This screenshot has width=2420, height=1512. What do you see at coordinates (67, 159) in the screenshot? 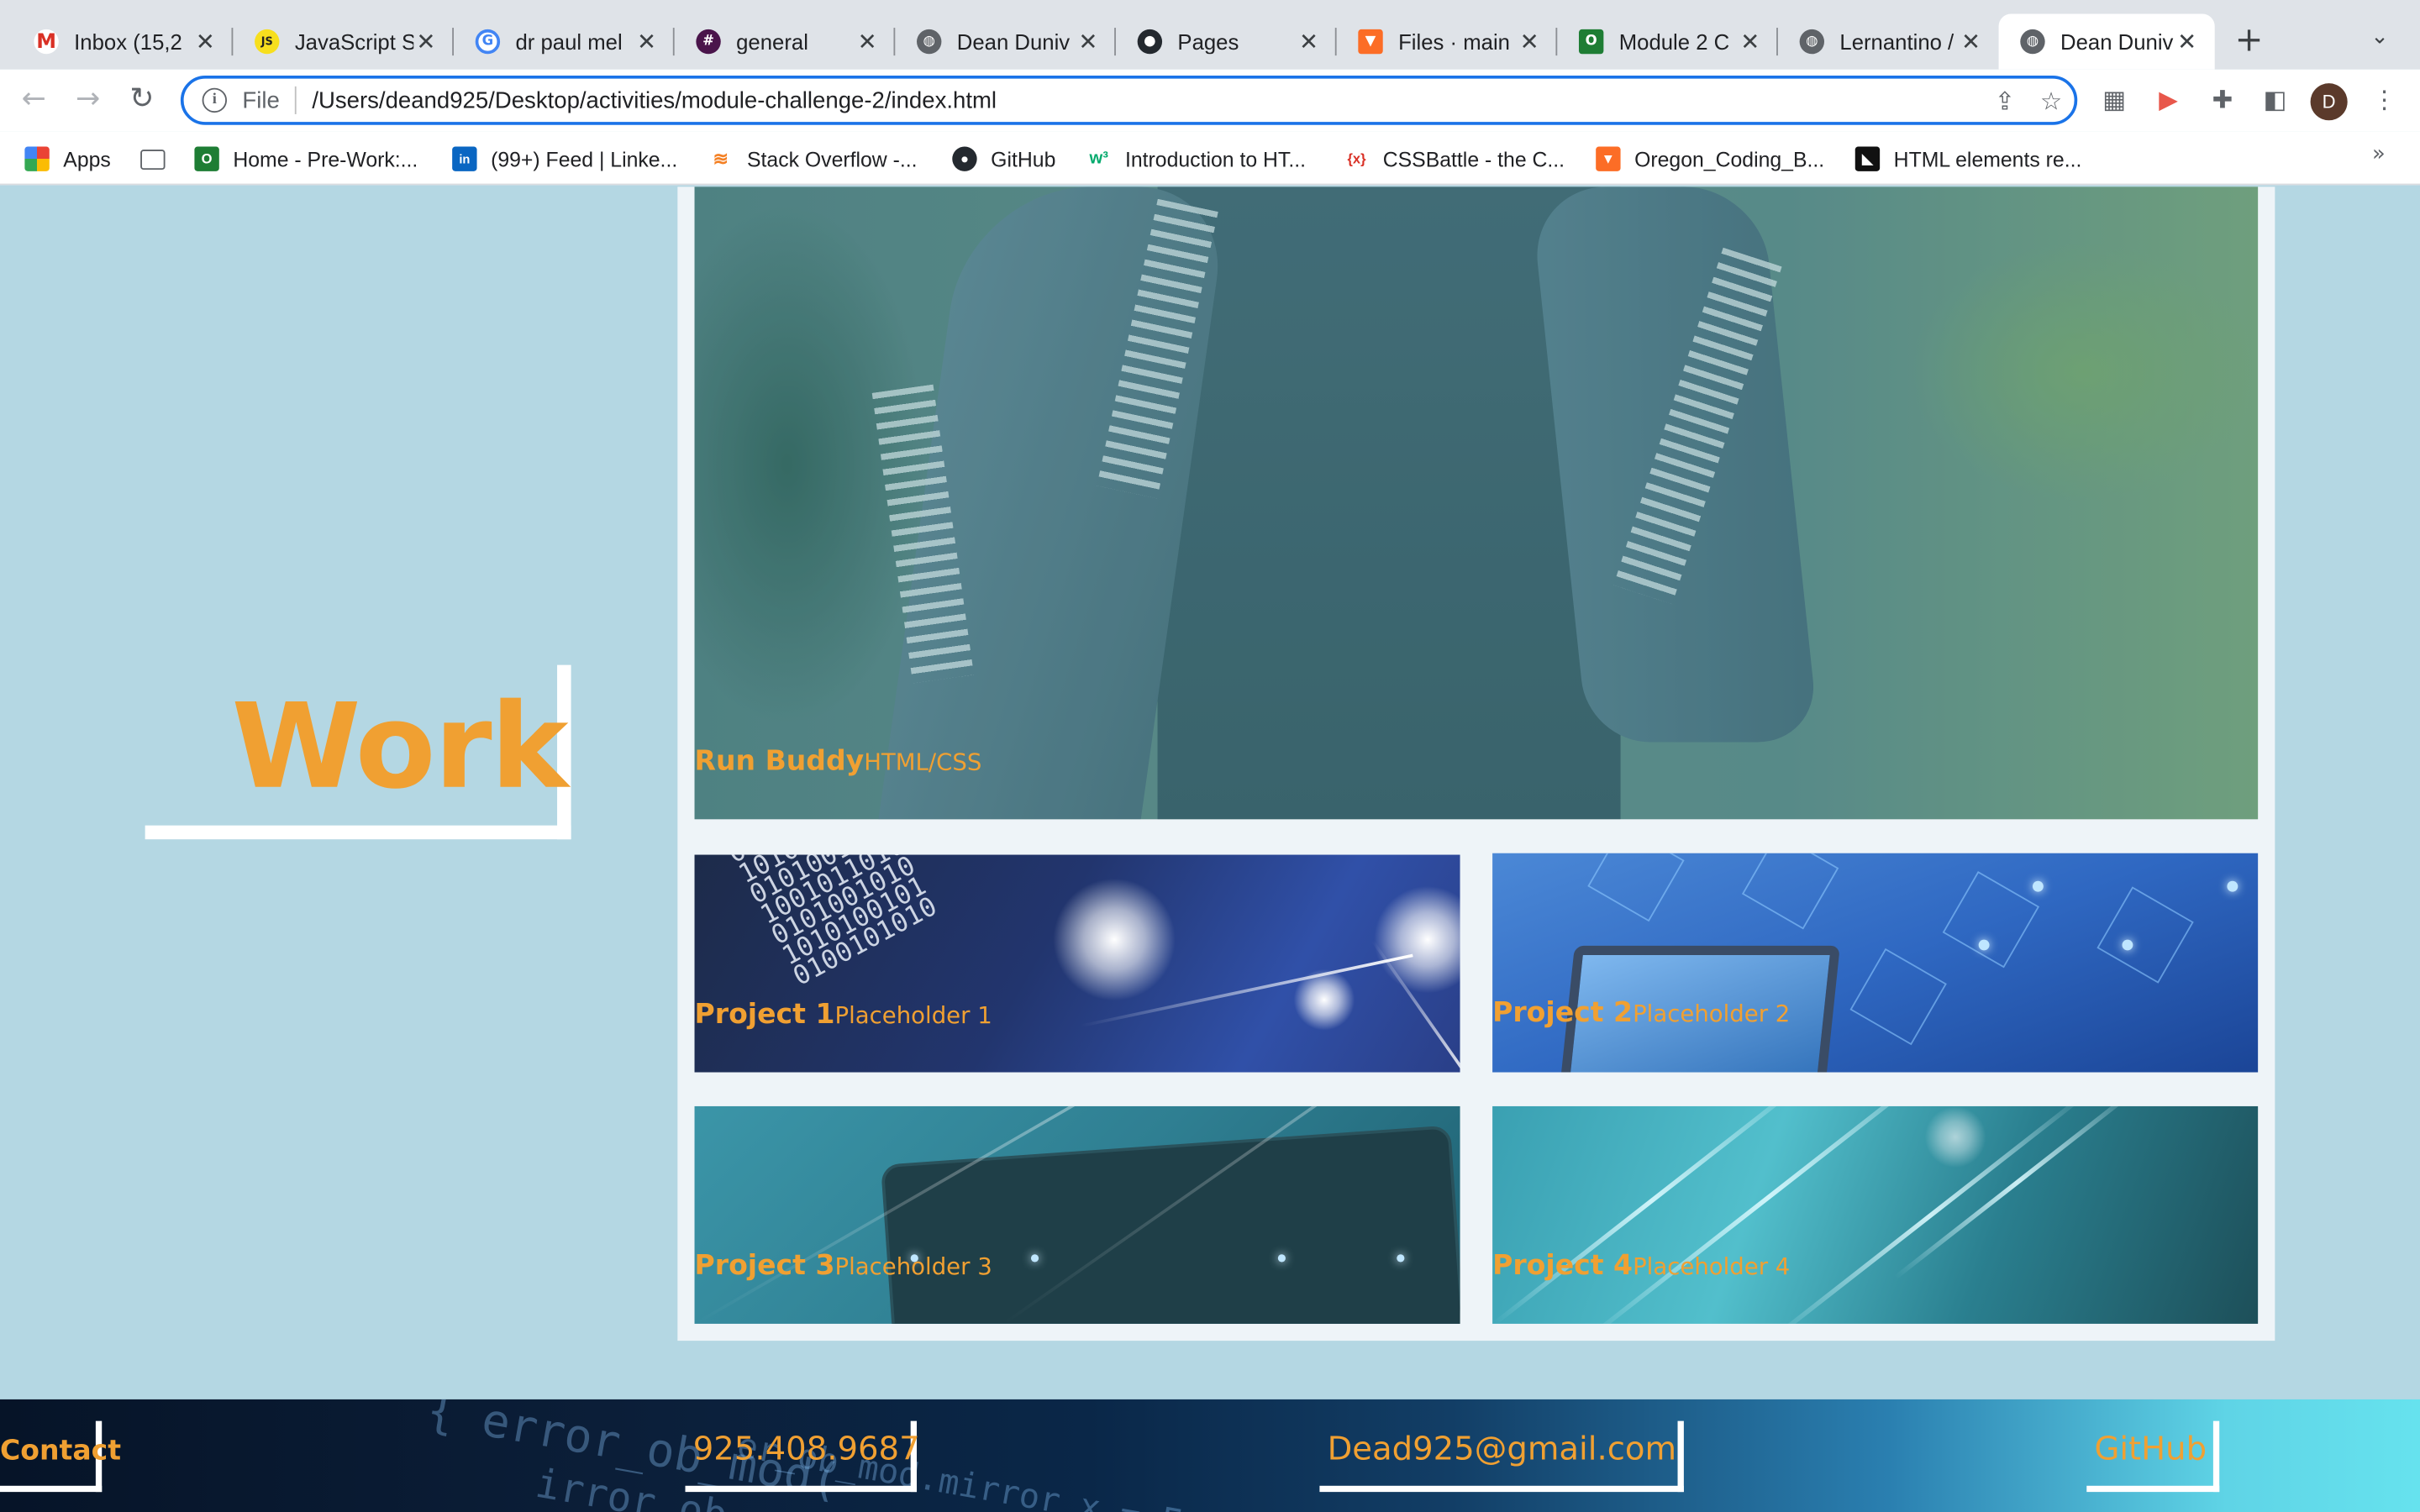
I see `bookmark-apps: Apps` at bounding box center [67, 159].